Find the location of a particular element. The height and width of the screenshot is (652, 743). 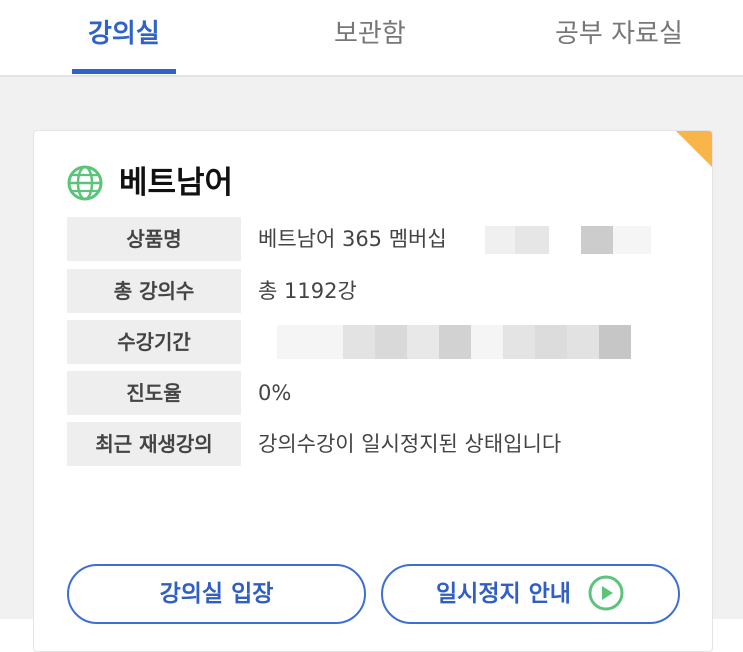

info-label: 진도율 is located at coordinates (154, 393).